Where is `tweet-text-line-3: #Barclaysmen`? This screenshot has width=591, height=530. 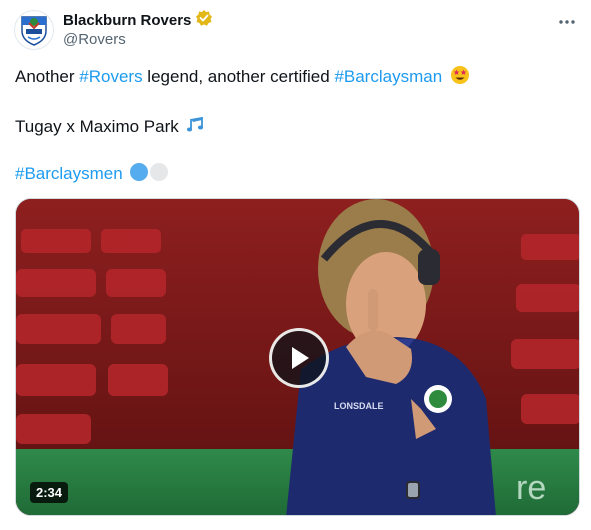
tweet-text-line-3: #Barclaysmen is located at coordinates (92, 175).